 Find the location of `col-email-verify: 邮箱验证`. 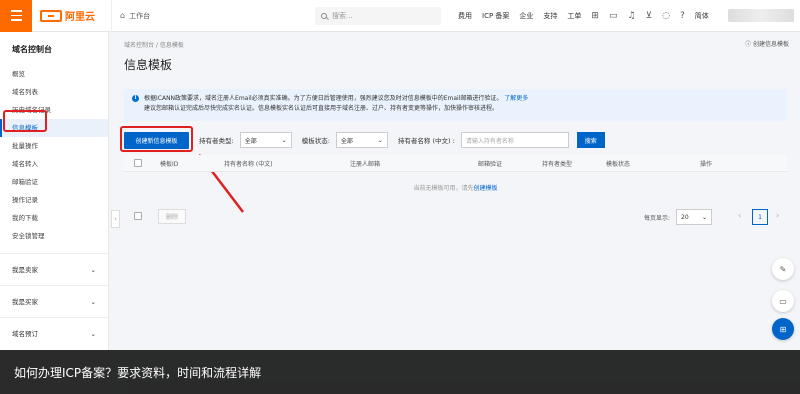

col-email-verify: 邮箱验证 is located at coordinates (490, 164).